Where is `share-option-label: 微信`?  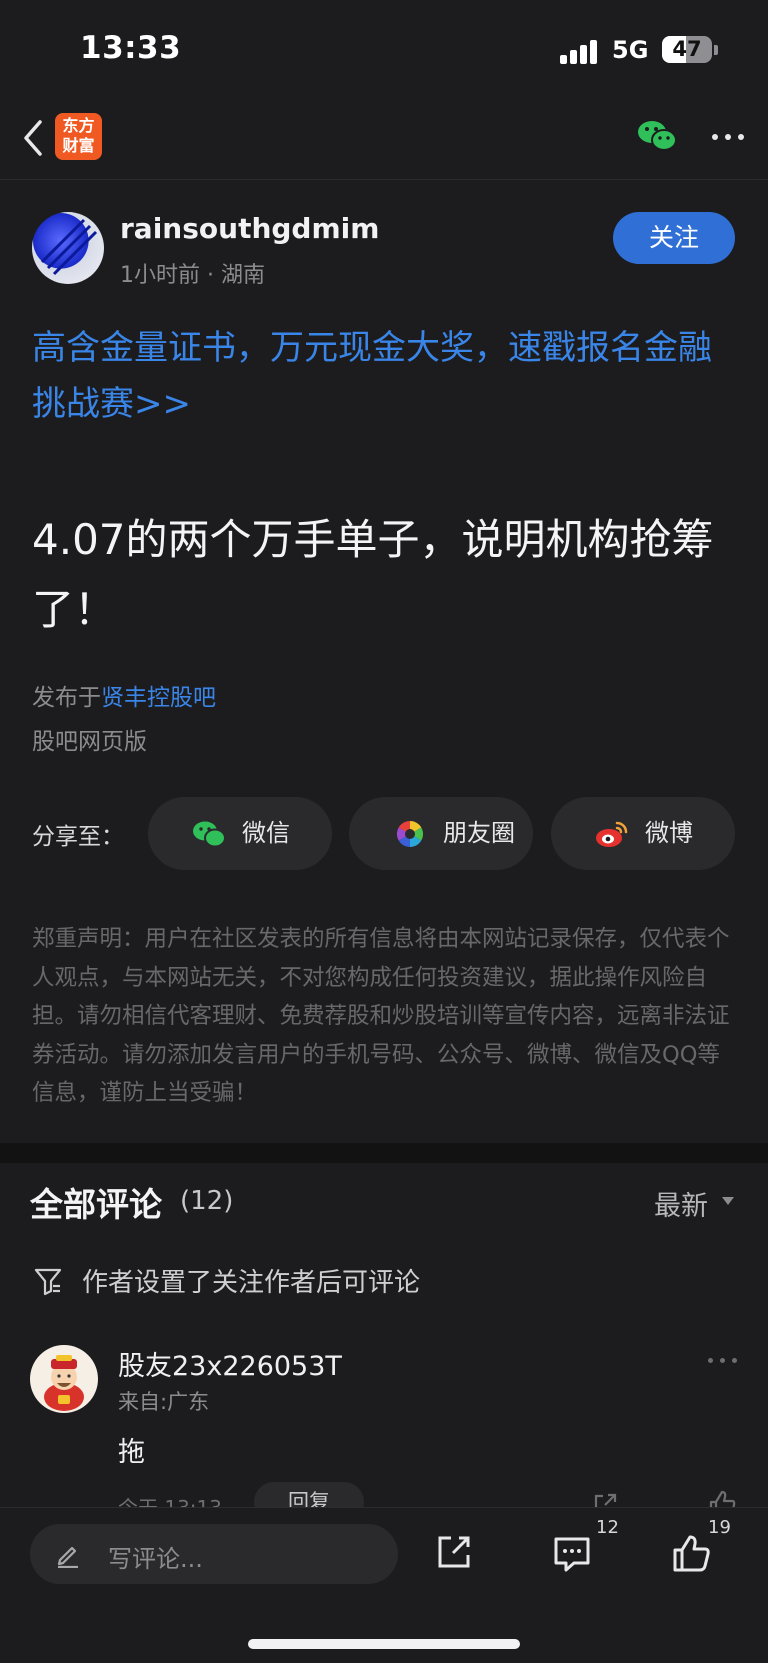
share-option-label: 微信 is located at coordinates (266, 833).